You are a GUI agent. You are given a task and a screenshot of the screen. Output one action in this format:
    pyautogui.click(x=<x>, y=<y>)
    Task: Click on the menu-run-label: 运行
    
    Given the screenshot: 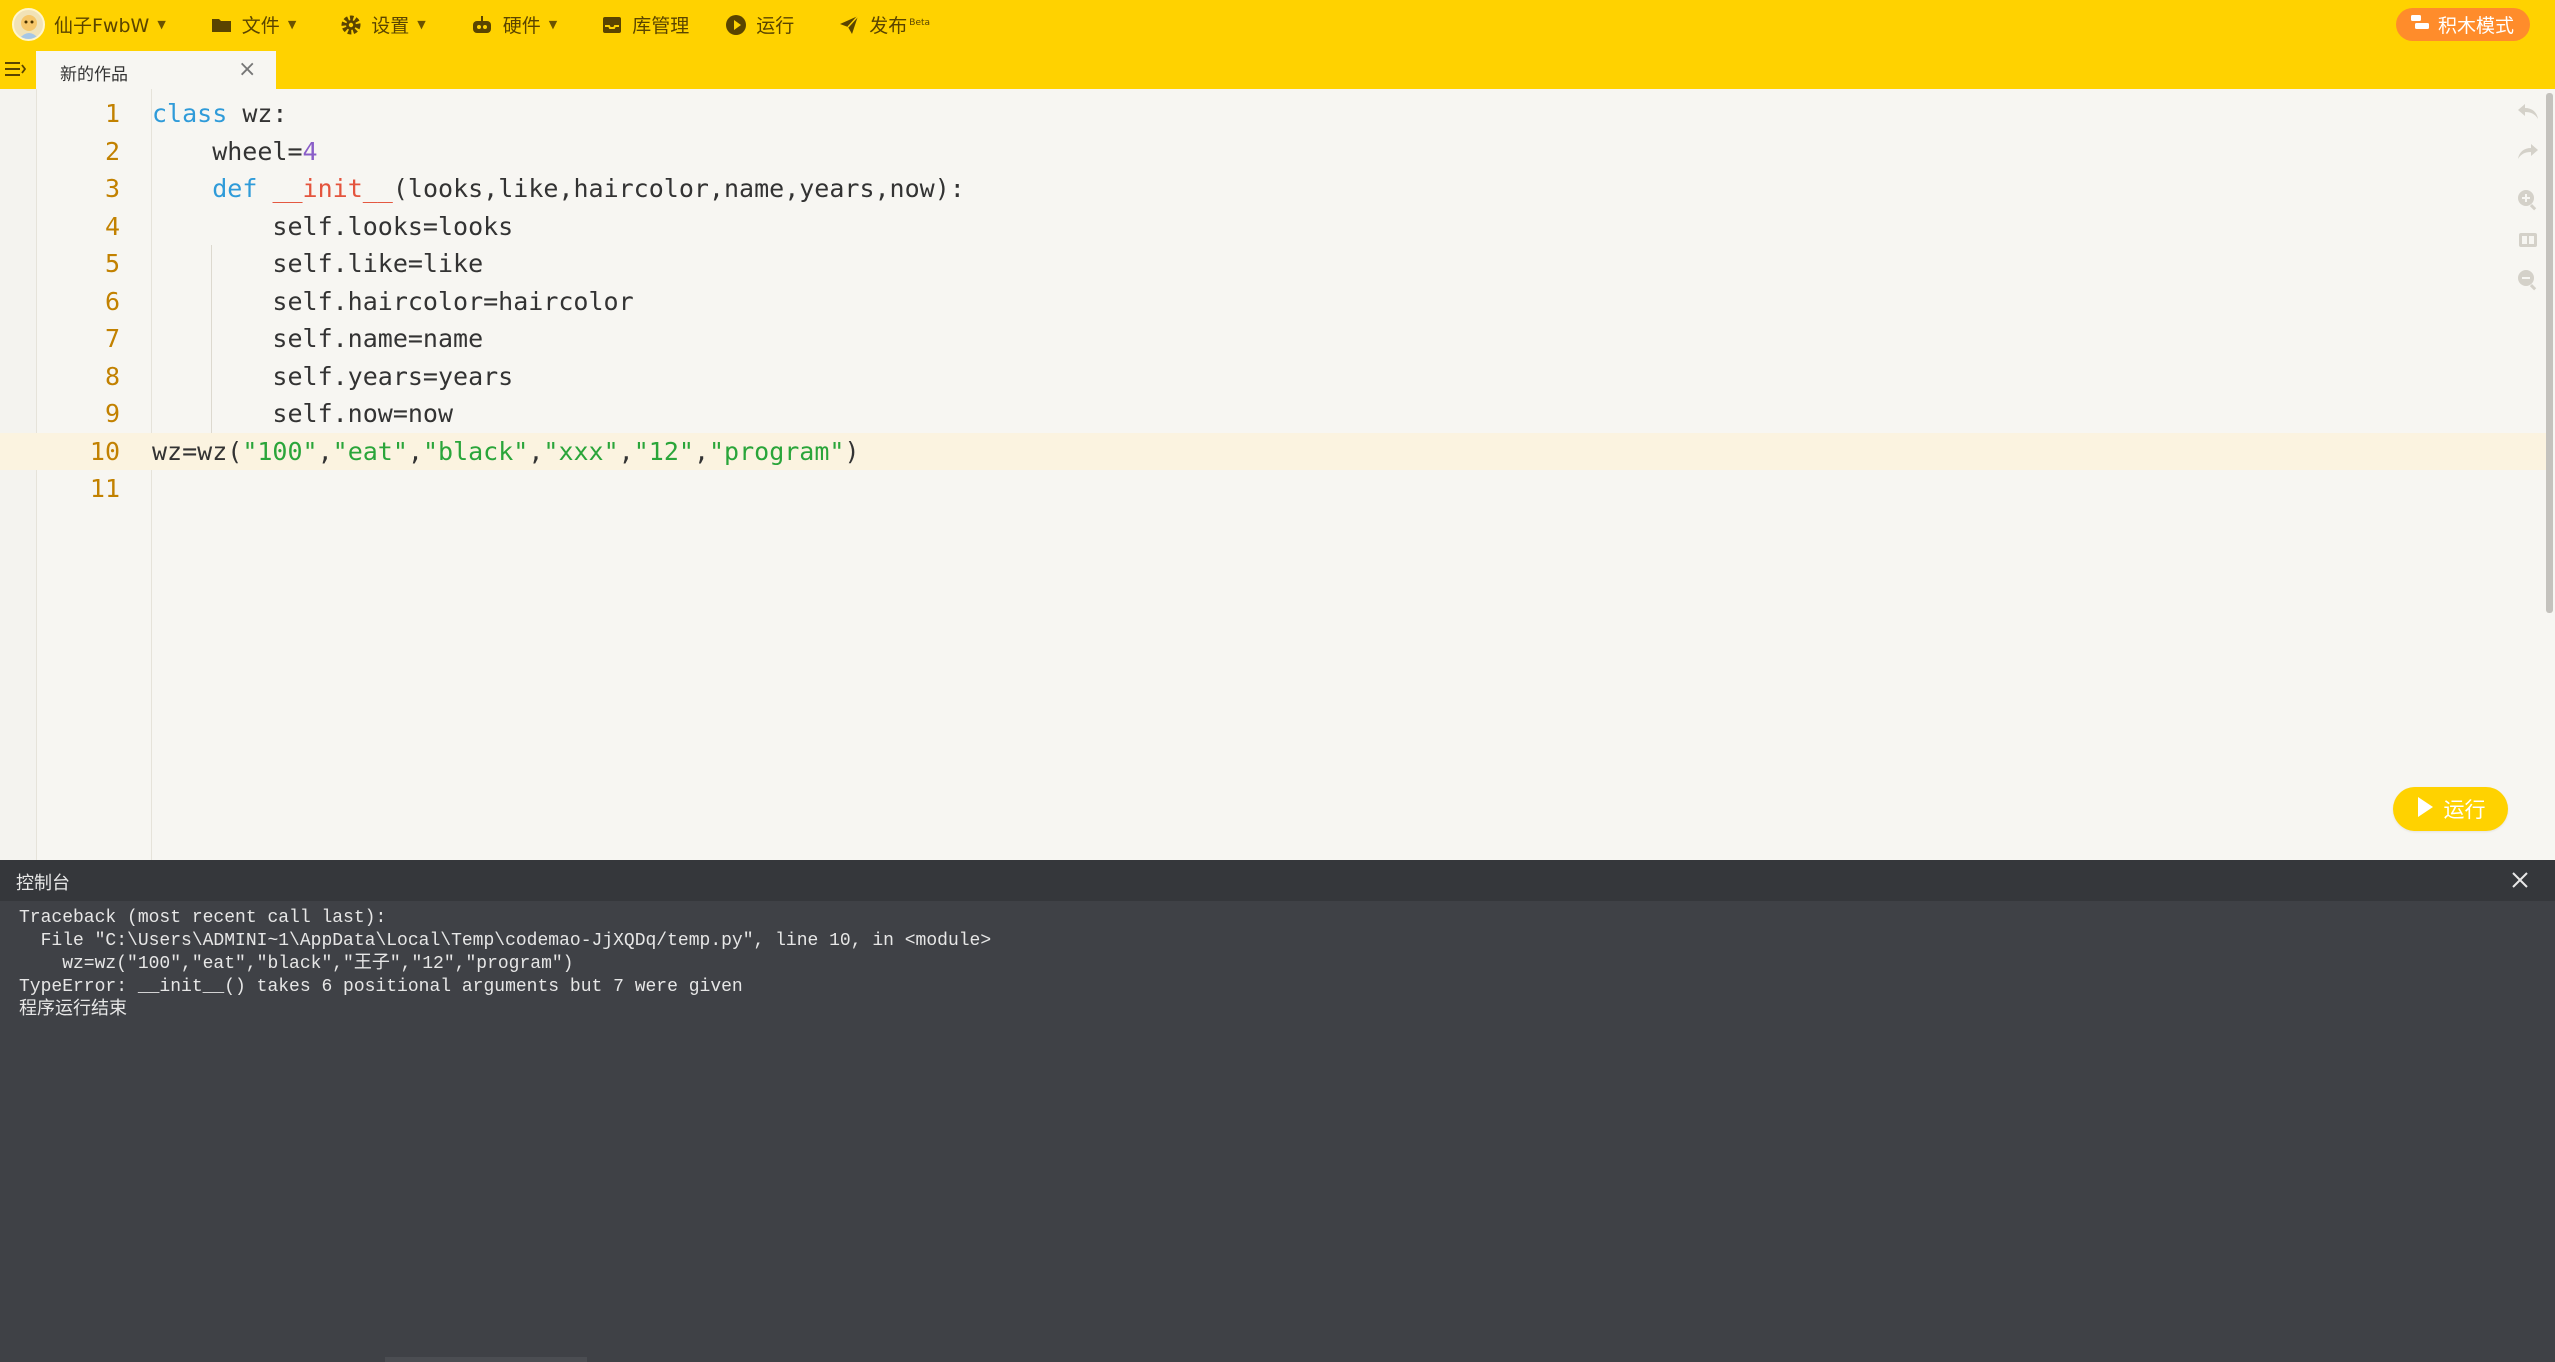 What is the action you would take?
    pyautogui.click(x=775, y=26)
    